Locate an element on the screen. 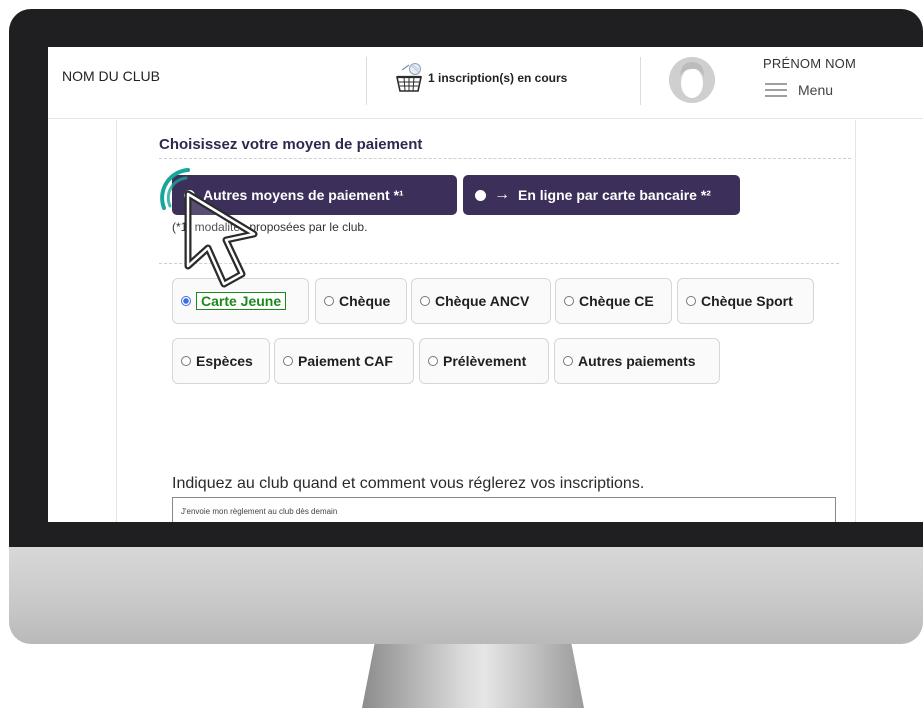 This screenshot has width=923, height=708. pay-option-label: Autres moyens de paiement *¹ is located at coordinates (303, 195).